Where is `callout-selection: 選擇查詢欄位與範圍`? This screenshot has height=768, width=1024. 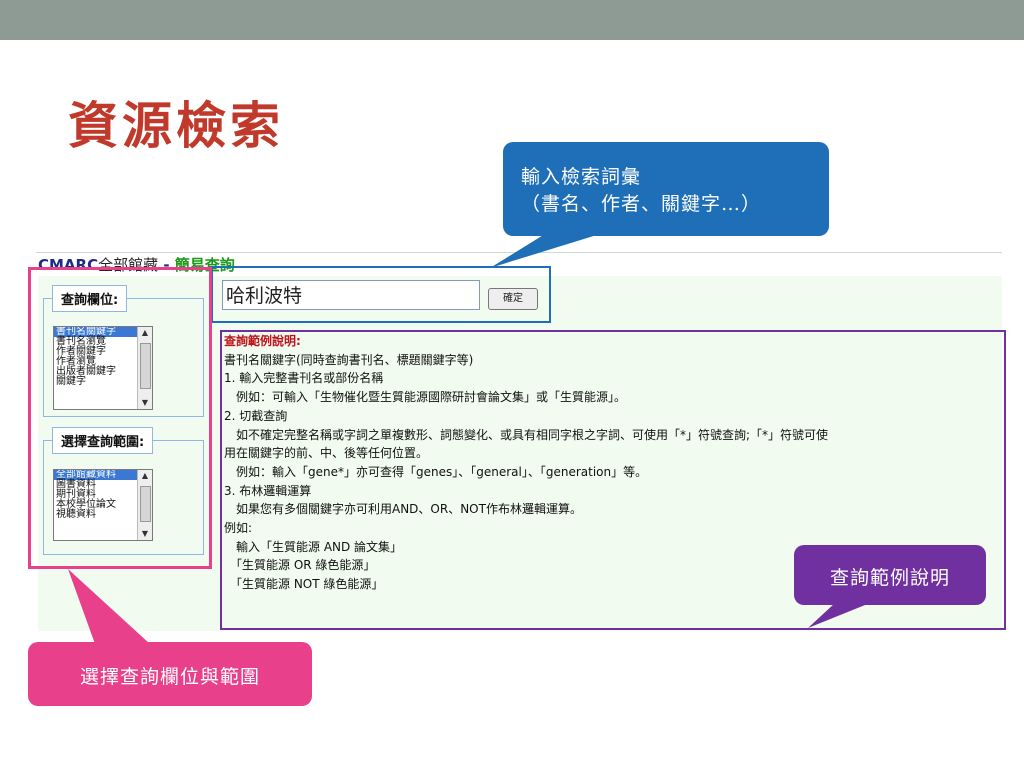 callout-selection: 選擇查詢欄位與範圍 is located at coordinates (170, 674).